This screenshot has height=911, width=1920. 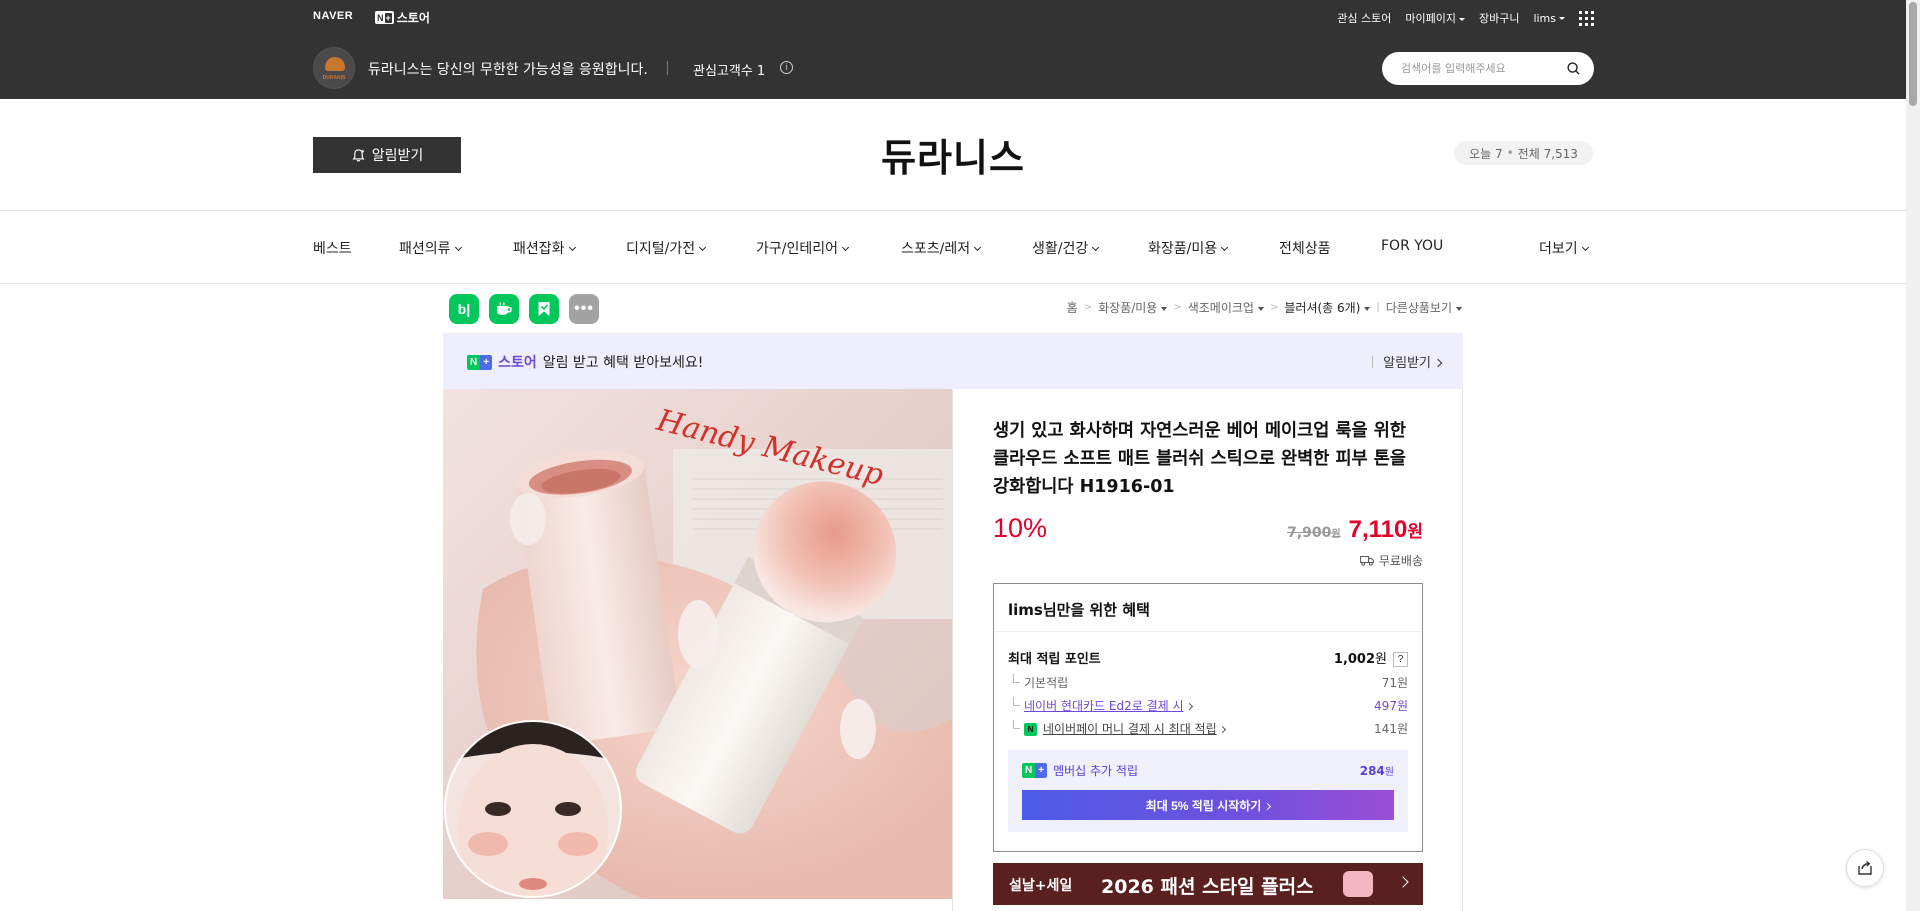 I want to click on nplus-store-logo: N + 스토어, so click(x=402, y=17).